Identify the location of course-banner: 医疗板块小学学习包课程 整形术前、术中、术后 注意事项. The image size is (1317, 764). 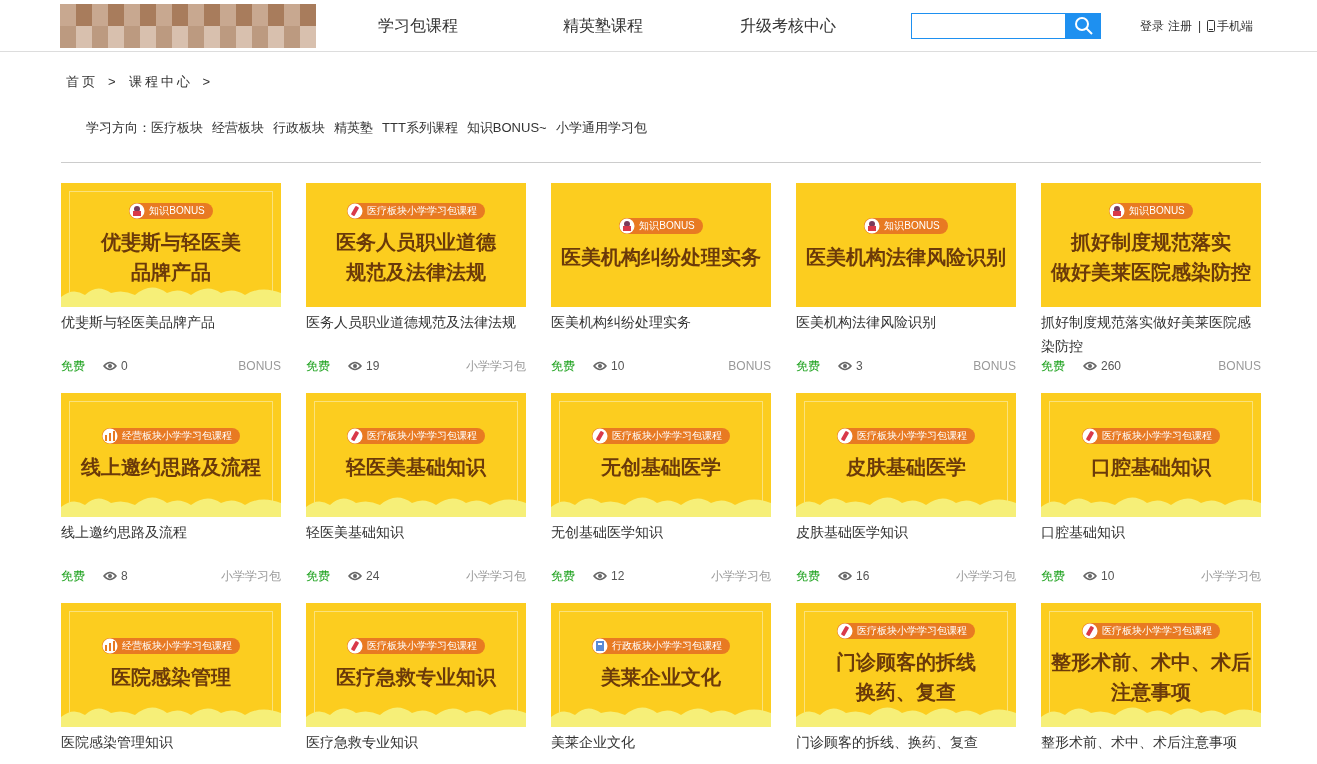
(1151, 665).